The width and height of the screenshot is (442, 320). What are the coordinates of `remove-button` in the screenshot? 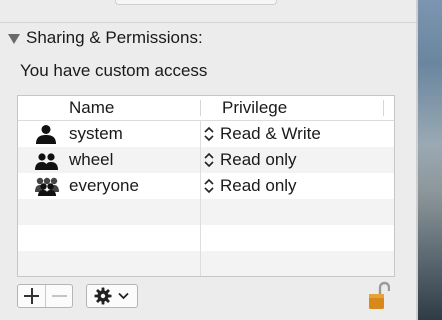 It's located at (58, 296).